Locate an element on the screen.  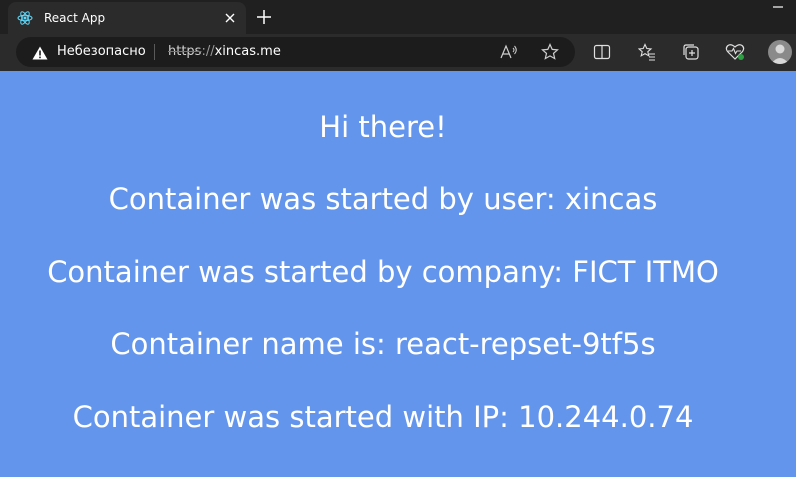
url-scheme: https is located at coordinates (185, 51).